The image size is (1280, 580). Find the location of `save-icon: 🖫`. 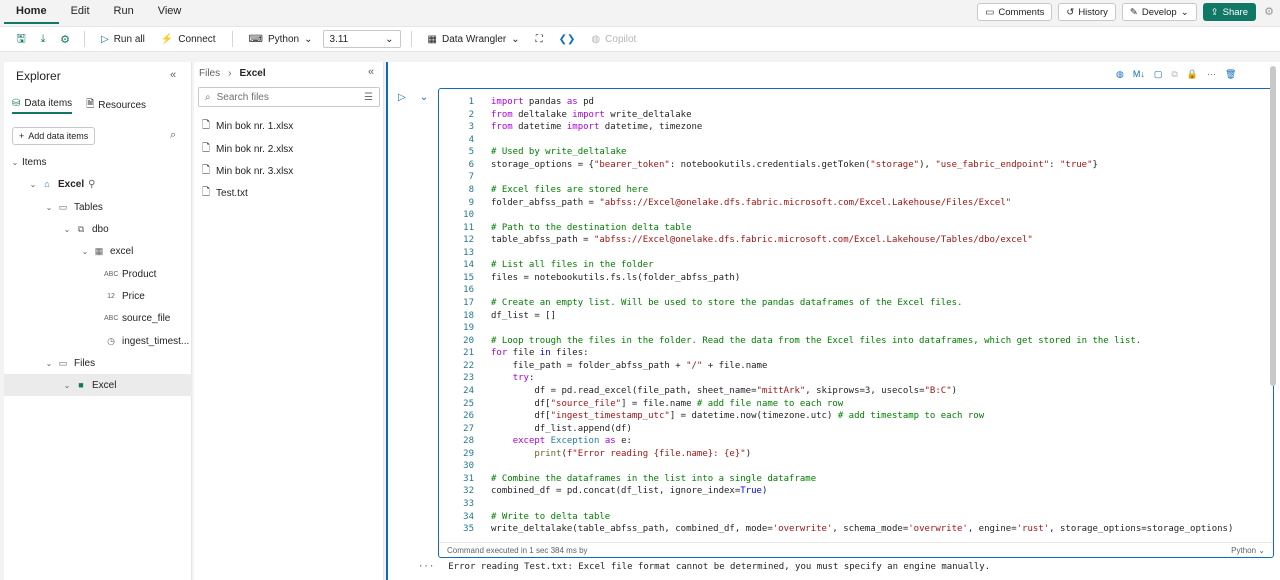

save-icon: 🖫 is located at coordinates (21, 39).